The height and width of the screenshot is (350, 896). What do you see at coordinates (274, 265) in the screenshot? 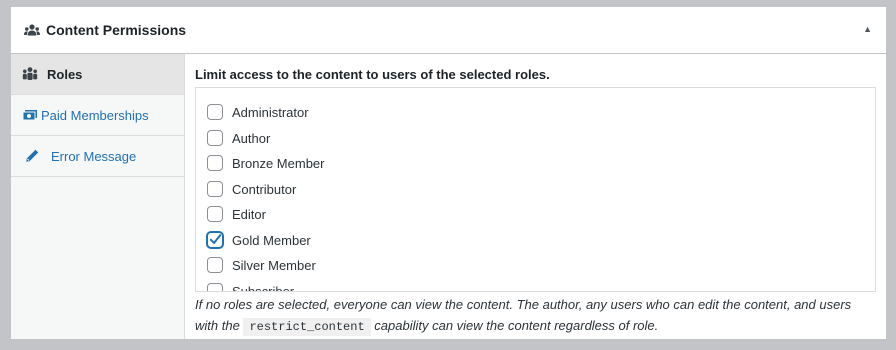
I see `role-label: Silver Member` at bounding box center [274, 265].